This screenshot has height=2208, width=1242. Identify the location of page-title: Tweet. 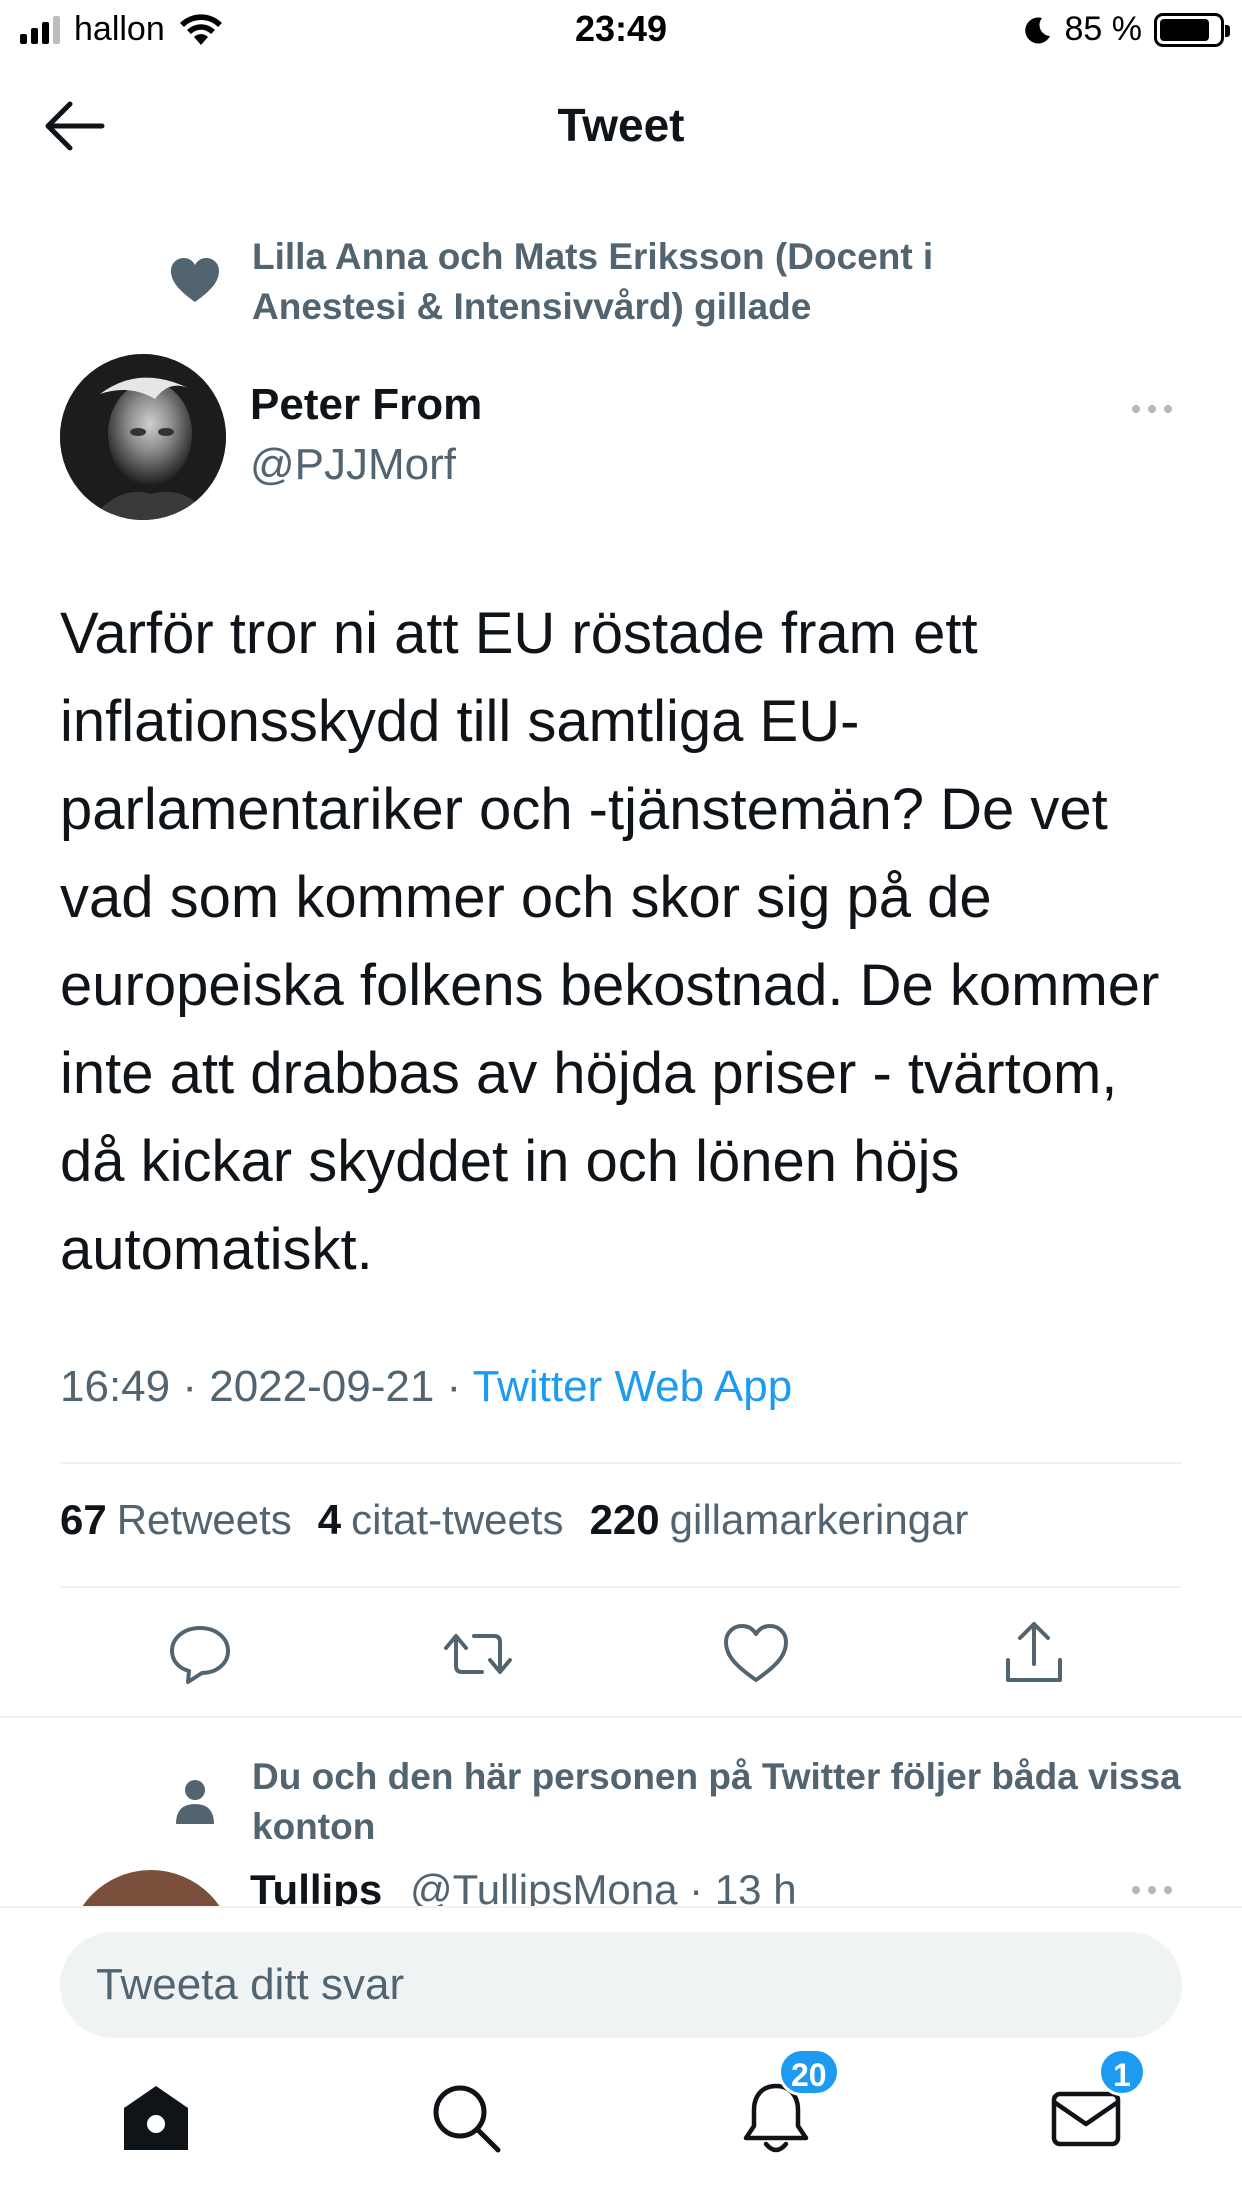
(621, 125).